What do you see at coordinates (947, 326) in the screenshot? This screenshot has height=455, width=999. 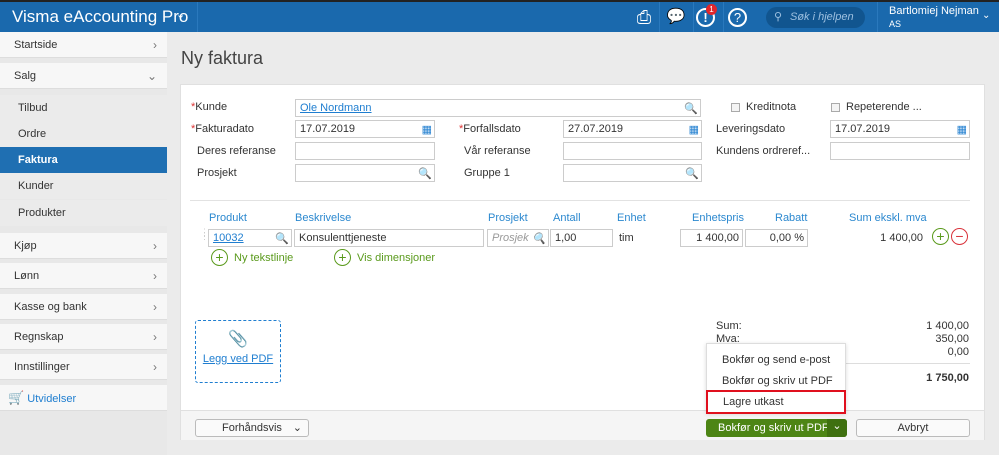 I see `sum-value: 1 400,00` at bounding box center [947, 326].